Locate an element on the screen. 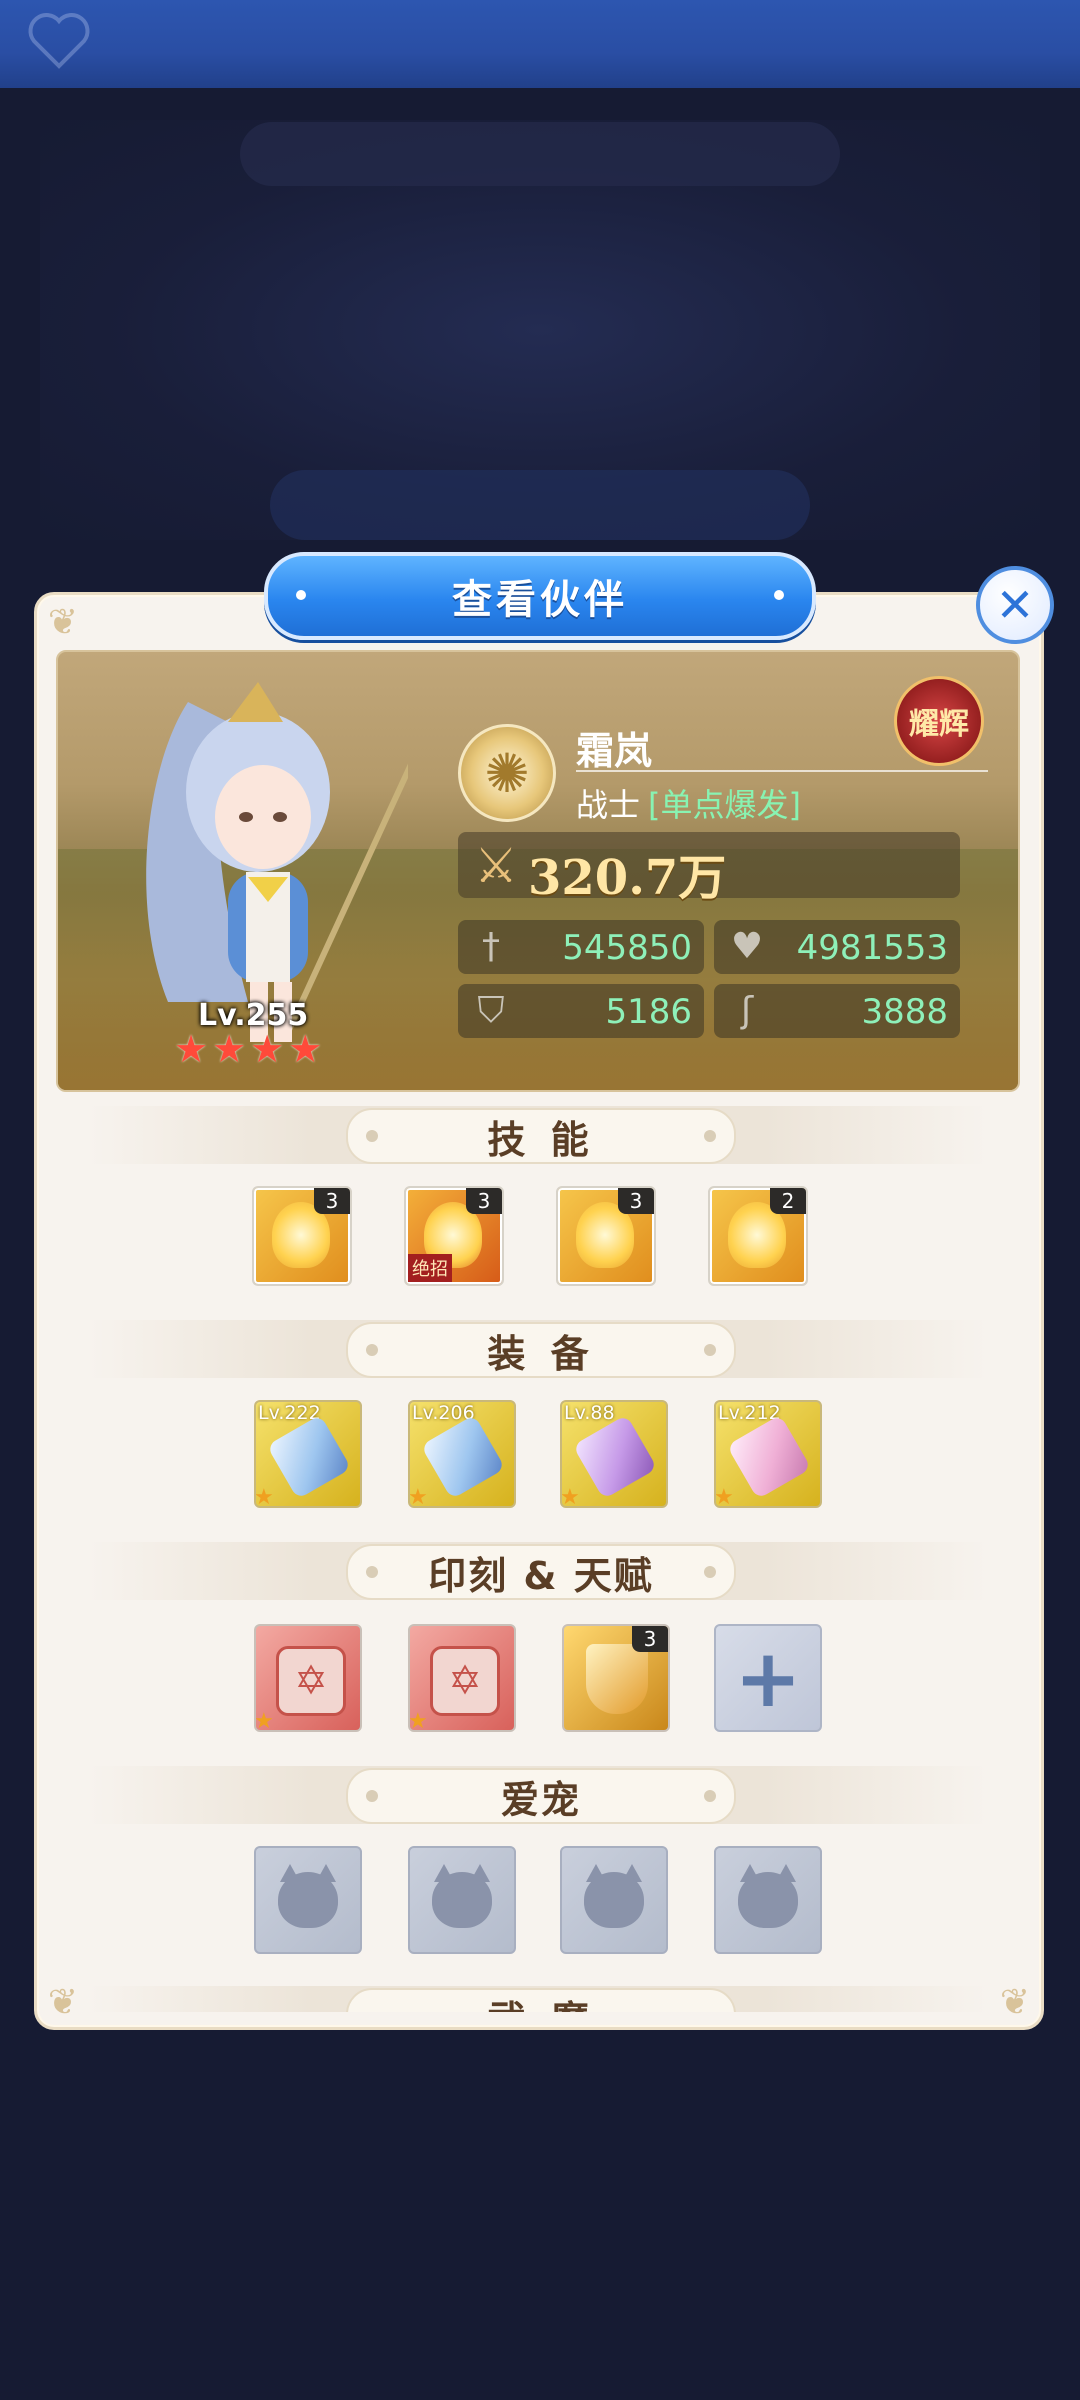 This screenshot has height=2400, width=1080. hero-name: 霜岚 is located at coordinates (614, 751).